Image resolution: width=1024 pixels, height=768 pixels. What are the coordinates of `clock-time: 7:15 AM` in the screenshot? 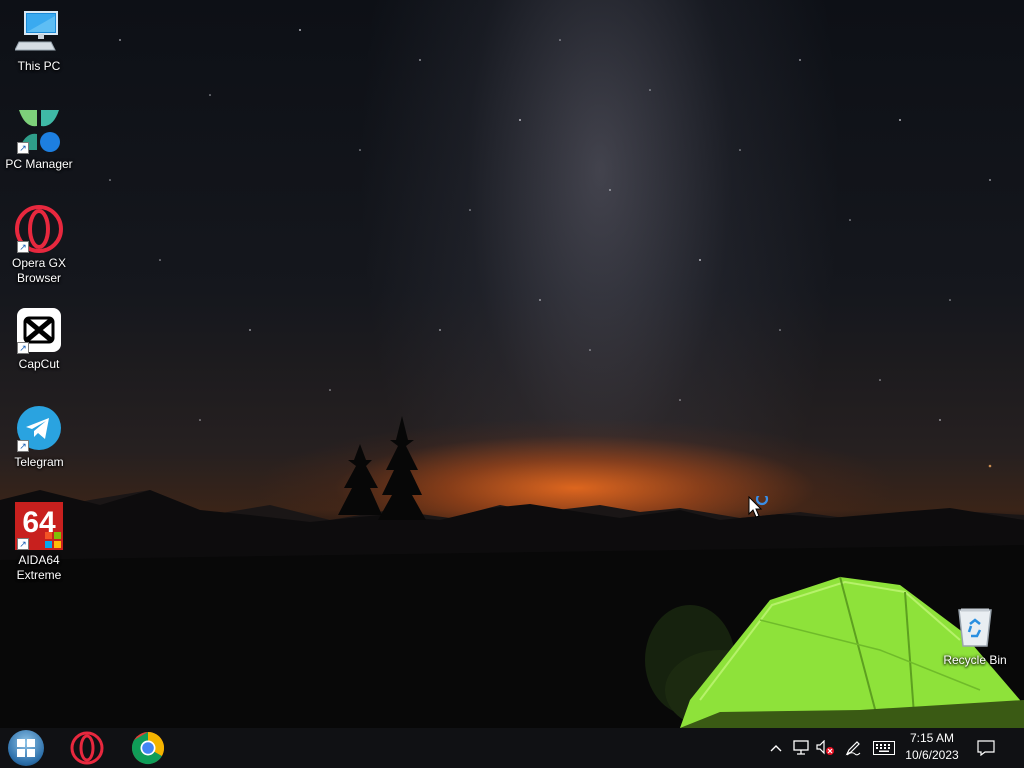 It's located at (932, 738).